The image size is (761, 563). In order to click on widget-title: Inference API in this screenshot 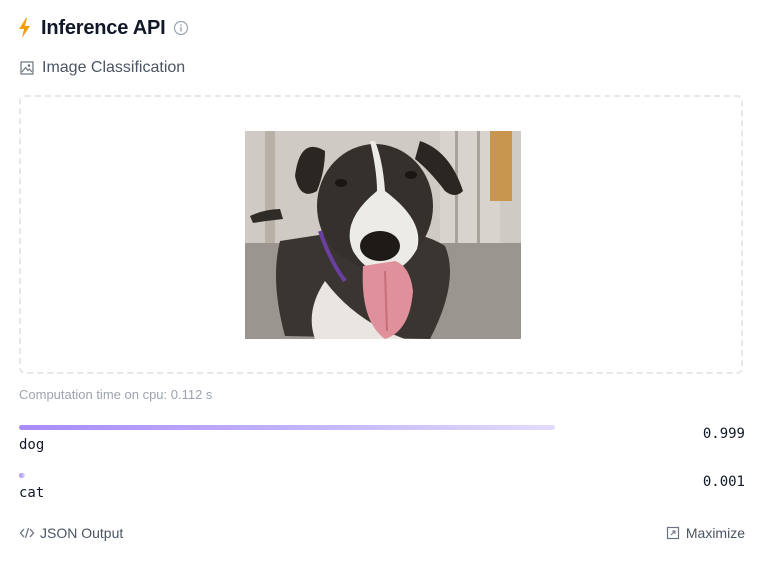, I will do `click(103, 27)`.